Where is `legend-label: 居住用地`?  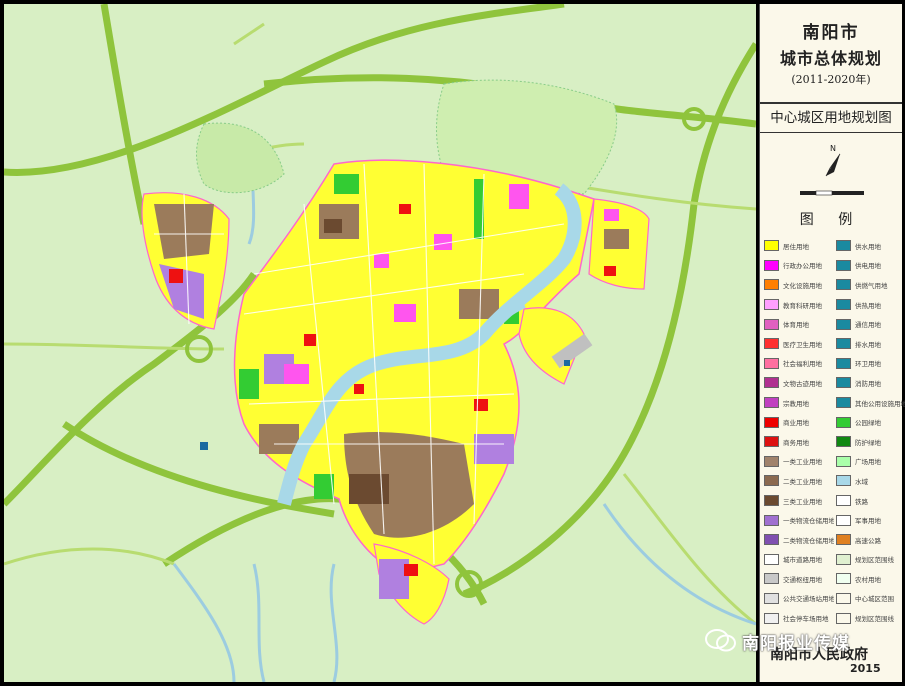
legend-label: 居住用地 is located at coordinates (796, 246).